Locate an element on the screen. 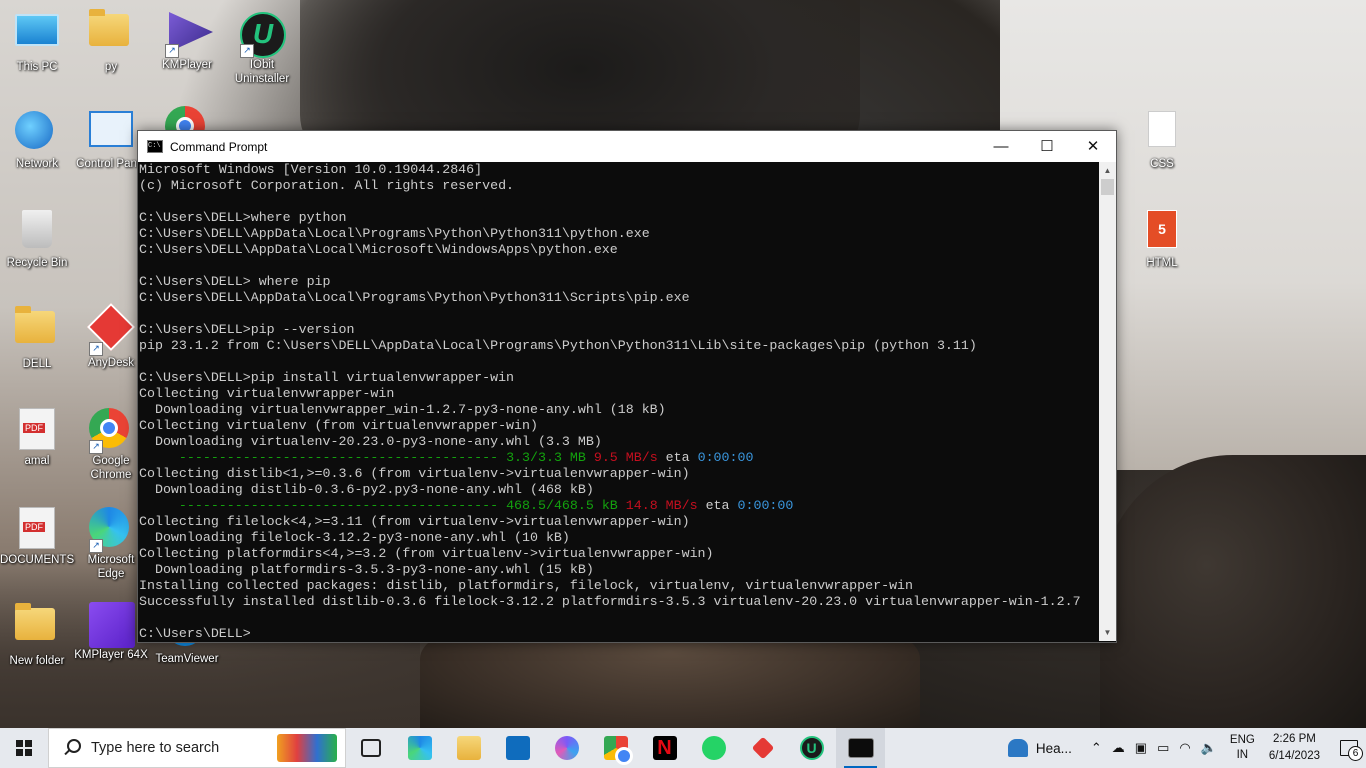  scrollbar-thumb is located at coordinates (1107, 187).